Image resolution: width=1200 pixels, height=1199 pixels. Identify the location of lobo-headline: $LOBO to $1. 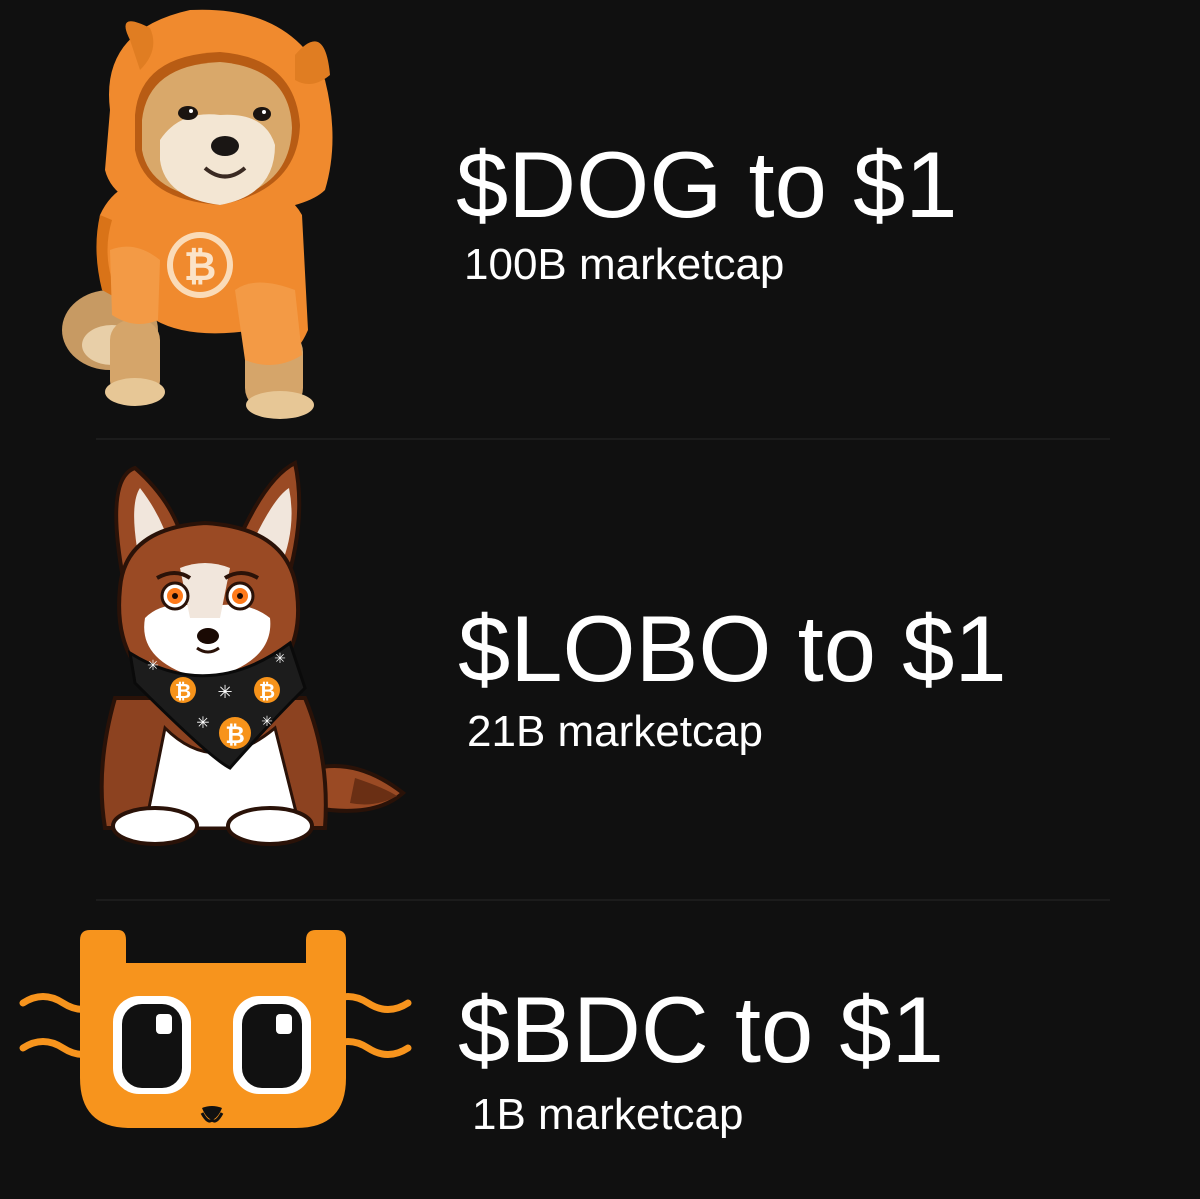
(732, 648).